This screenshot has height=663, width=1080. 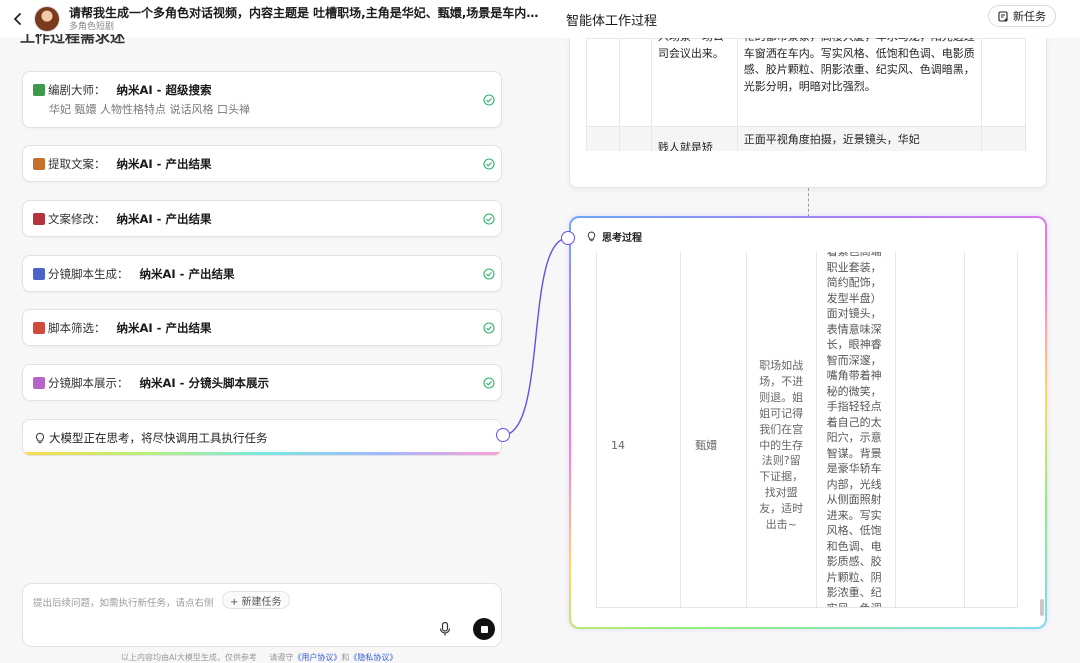 I want to click on workflow-step-5: 脚本筛选： 纳米AI - 产出结果, so click(x=262, y=327).